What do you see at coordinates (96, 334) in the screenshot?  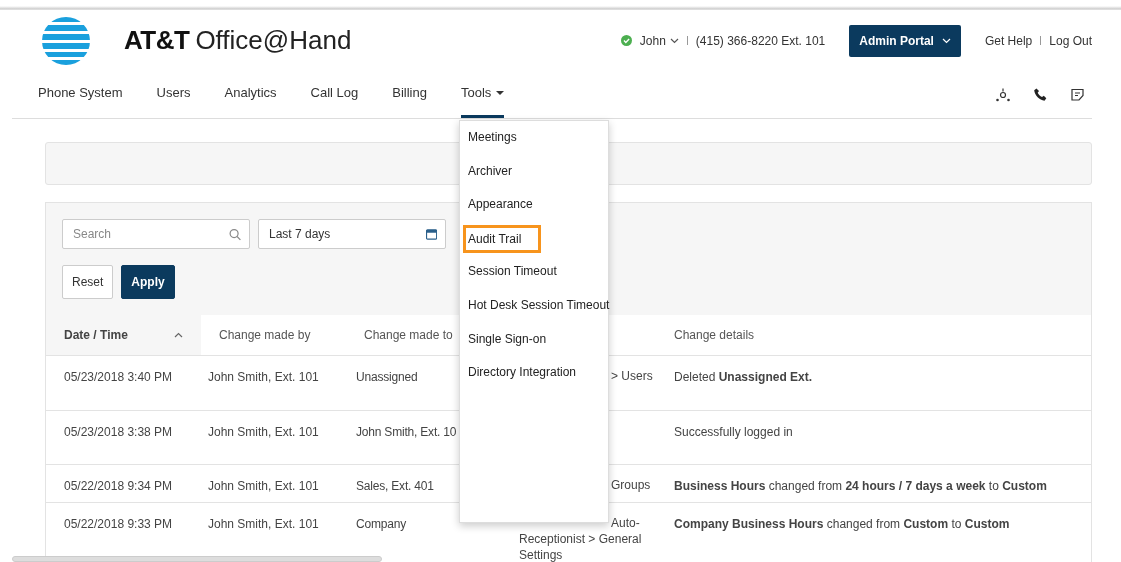 I see `column-header: Date / Time` at bounding box center [96, 334].